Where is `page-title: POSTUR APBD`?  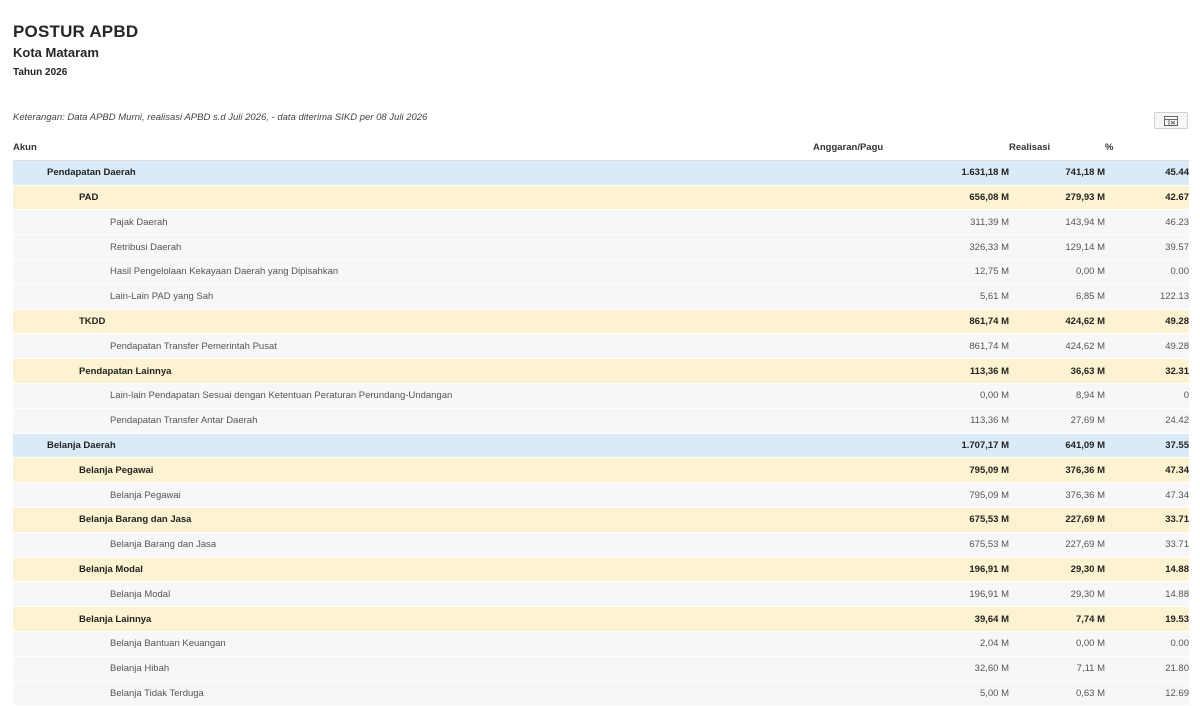
page-title: POSTUR APBD is located at coordinates (76, 31).